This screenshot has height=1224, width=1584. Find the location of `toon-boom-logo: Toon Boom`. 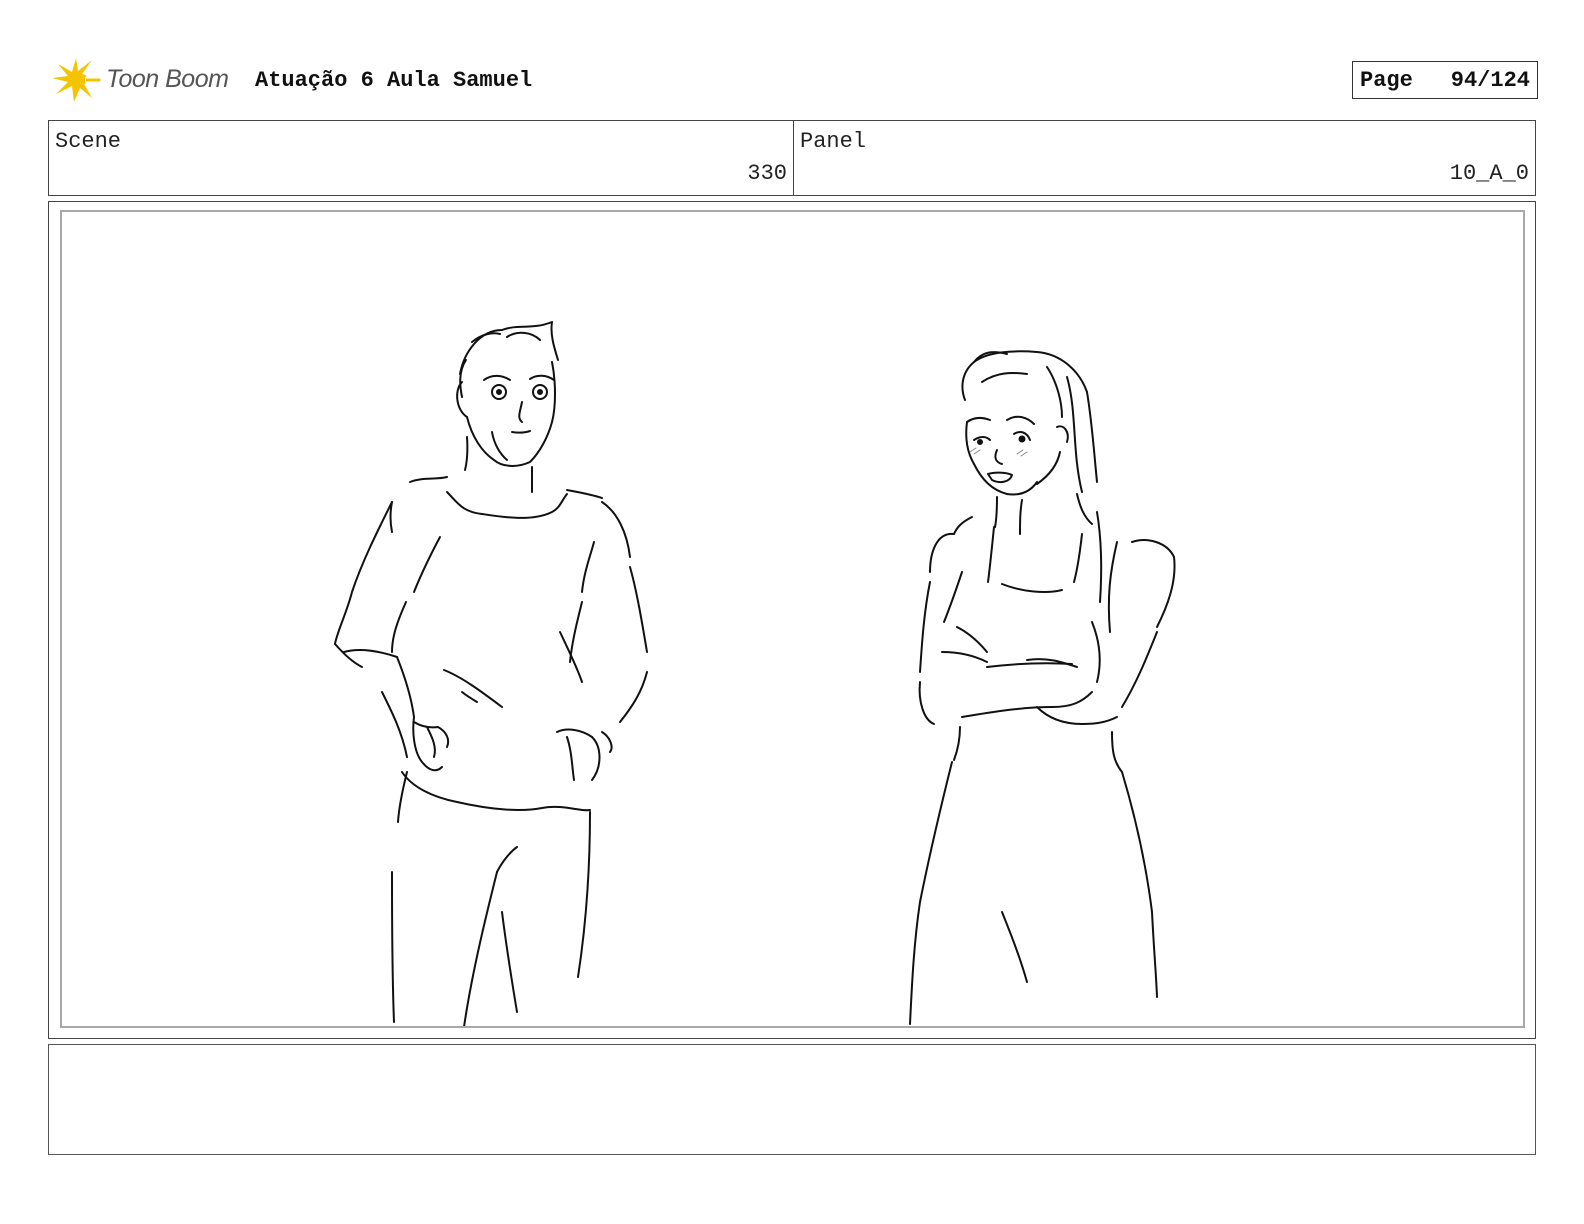

toon-boom-logo: Toon Boom is located at coordinates (147, 81).